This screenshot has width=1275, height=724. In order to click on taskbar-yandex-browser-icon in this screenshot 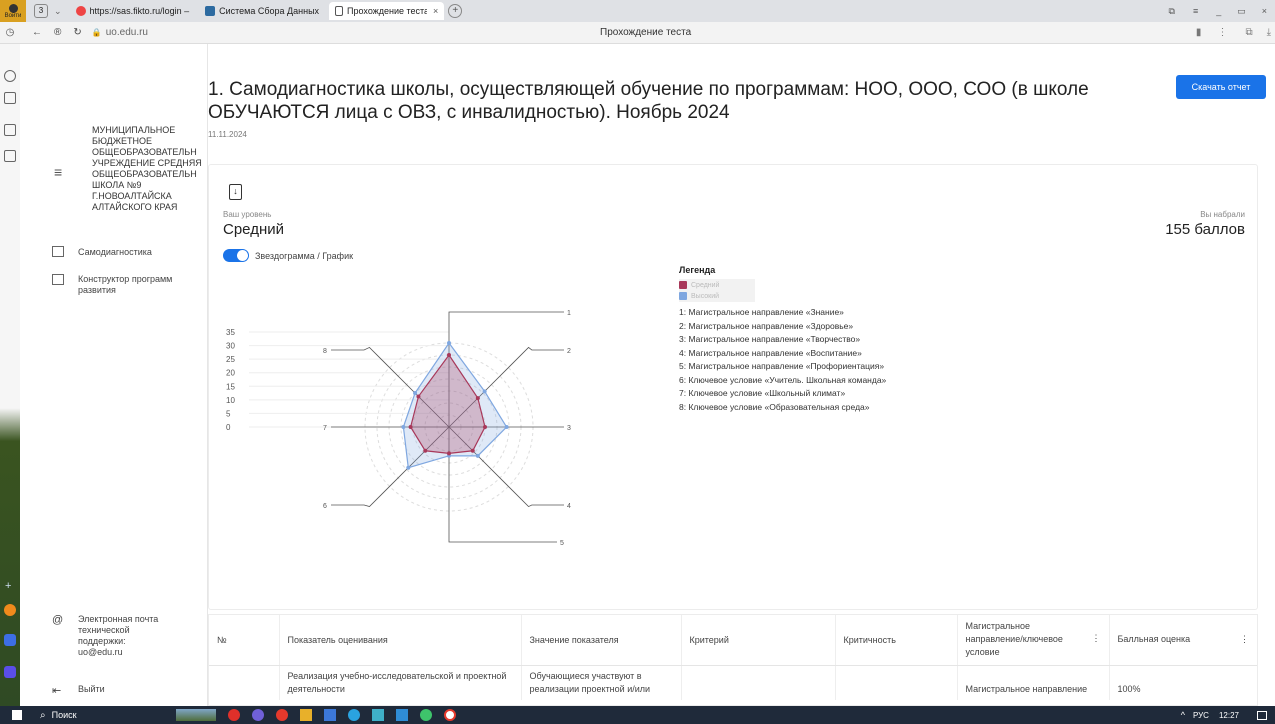, I will do `click(449, 715)`.